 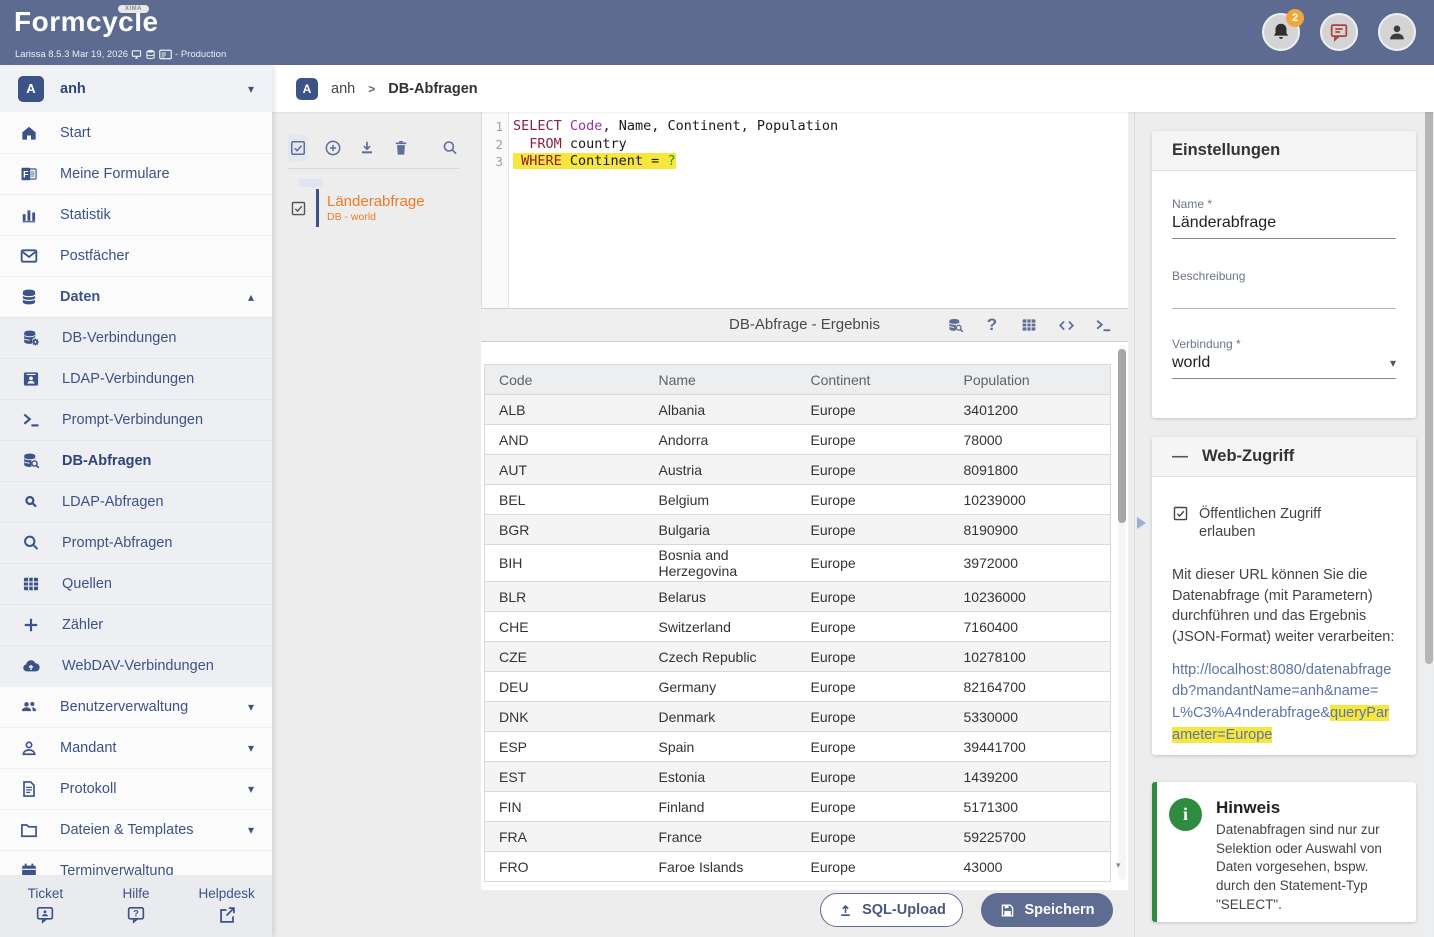 I want to click on name-field: Länderabfrage, so click(x=1284, y=225).